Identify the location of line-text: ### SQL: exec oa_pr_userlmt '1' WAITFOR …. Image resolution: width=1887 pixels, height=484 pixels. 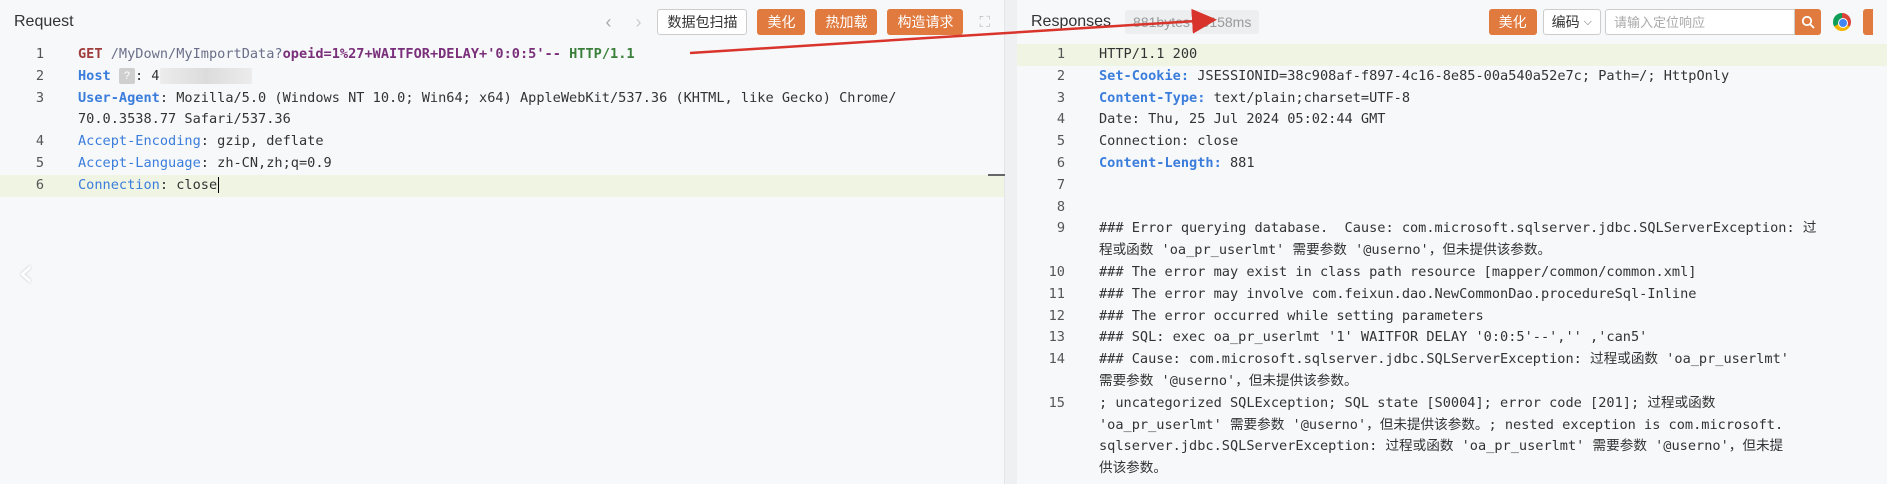
(1373, 337).